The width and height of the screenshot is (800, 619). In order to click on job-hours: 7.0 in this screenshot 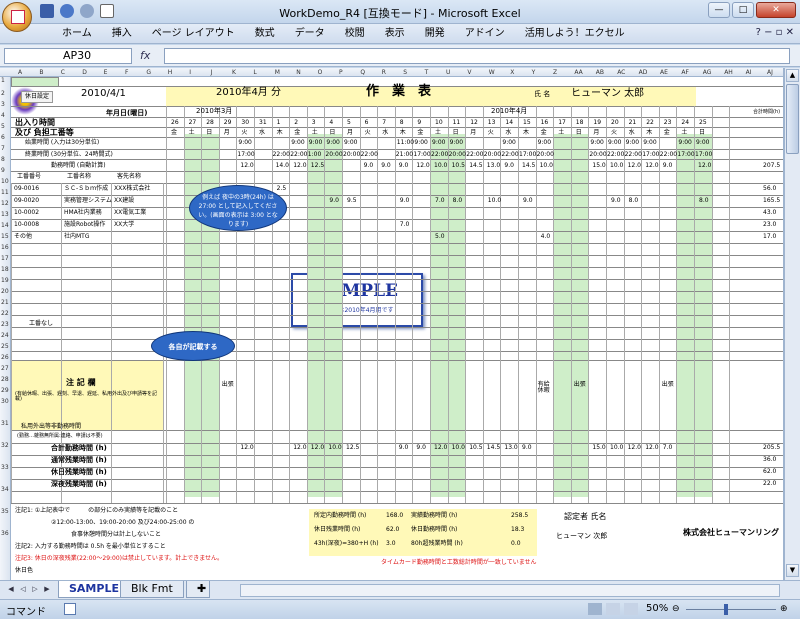, I will do `click(440, 201)`.